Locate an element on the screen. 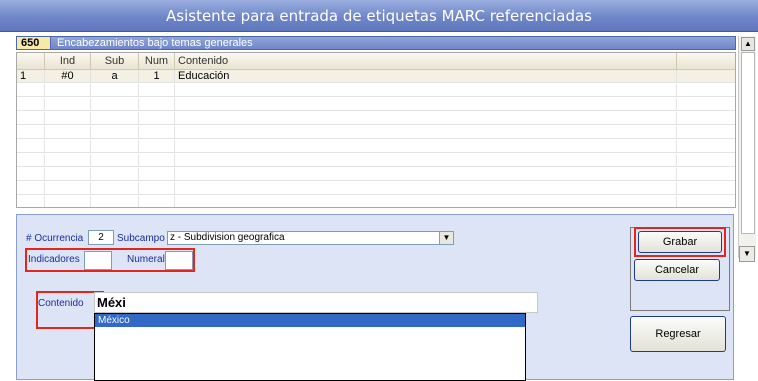 The width and height of the screenshot is (758, 381). row-num: 1 is located at coordinates (157, 76).